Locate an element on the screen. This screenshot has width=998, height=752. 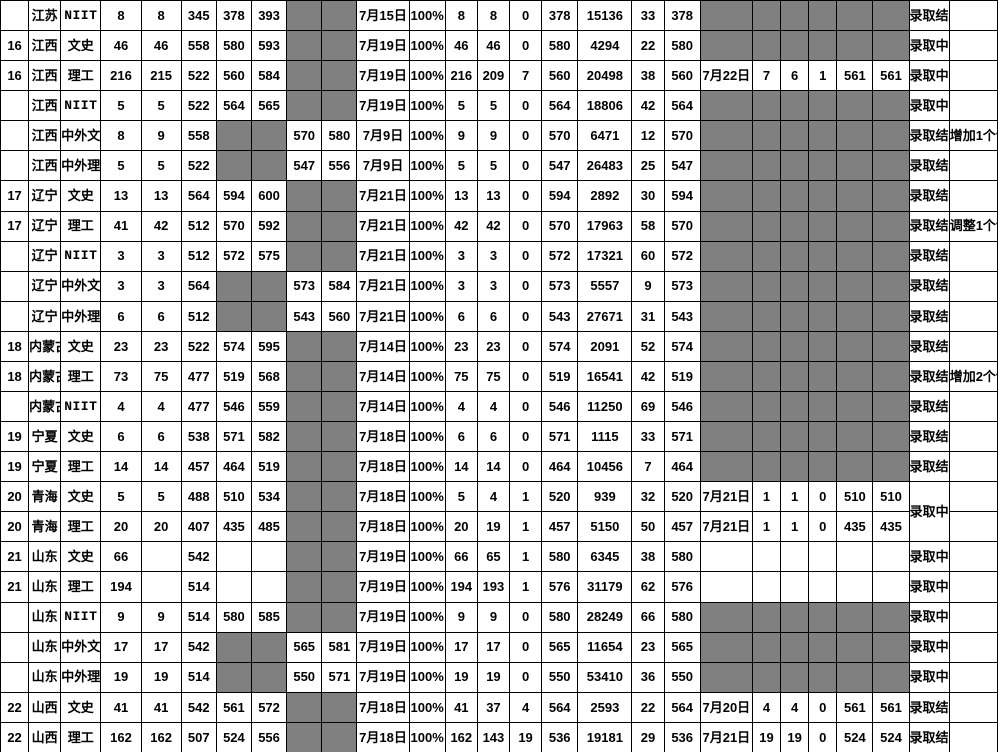
cell-ok1: 3 is located at coordinates (493, 286).